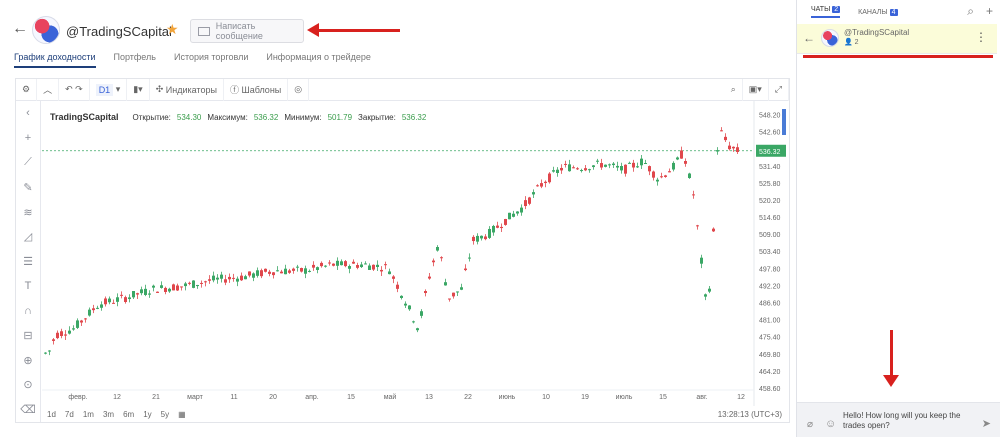 This screenshot has height=437, width=1000. I want to click on interval-select: D1 ▾, so click(109, 89).